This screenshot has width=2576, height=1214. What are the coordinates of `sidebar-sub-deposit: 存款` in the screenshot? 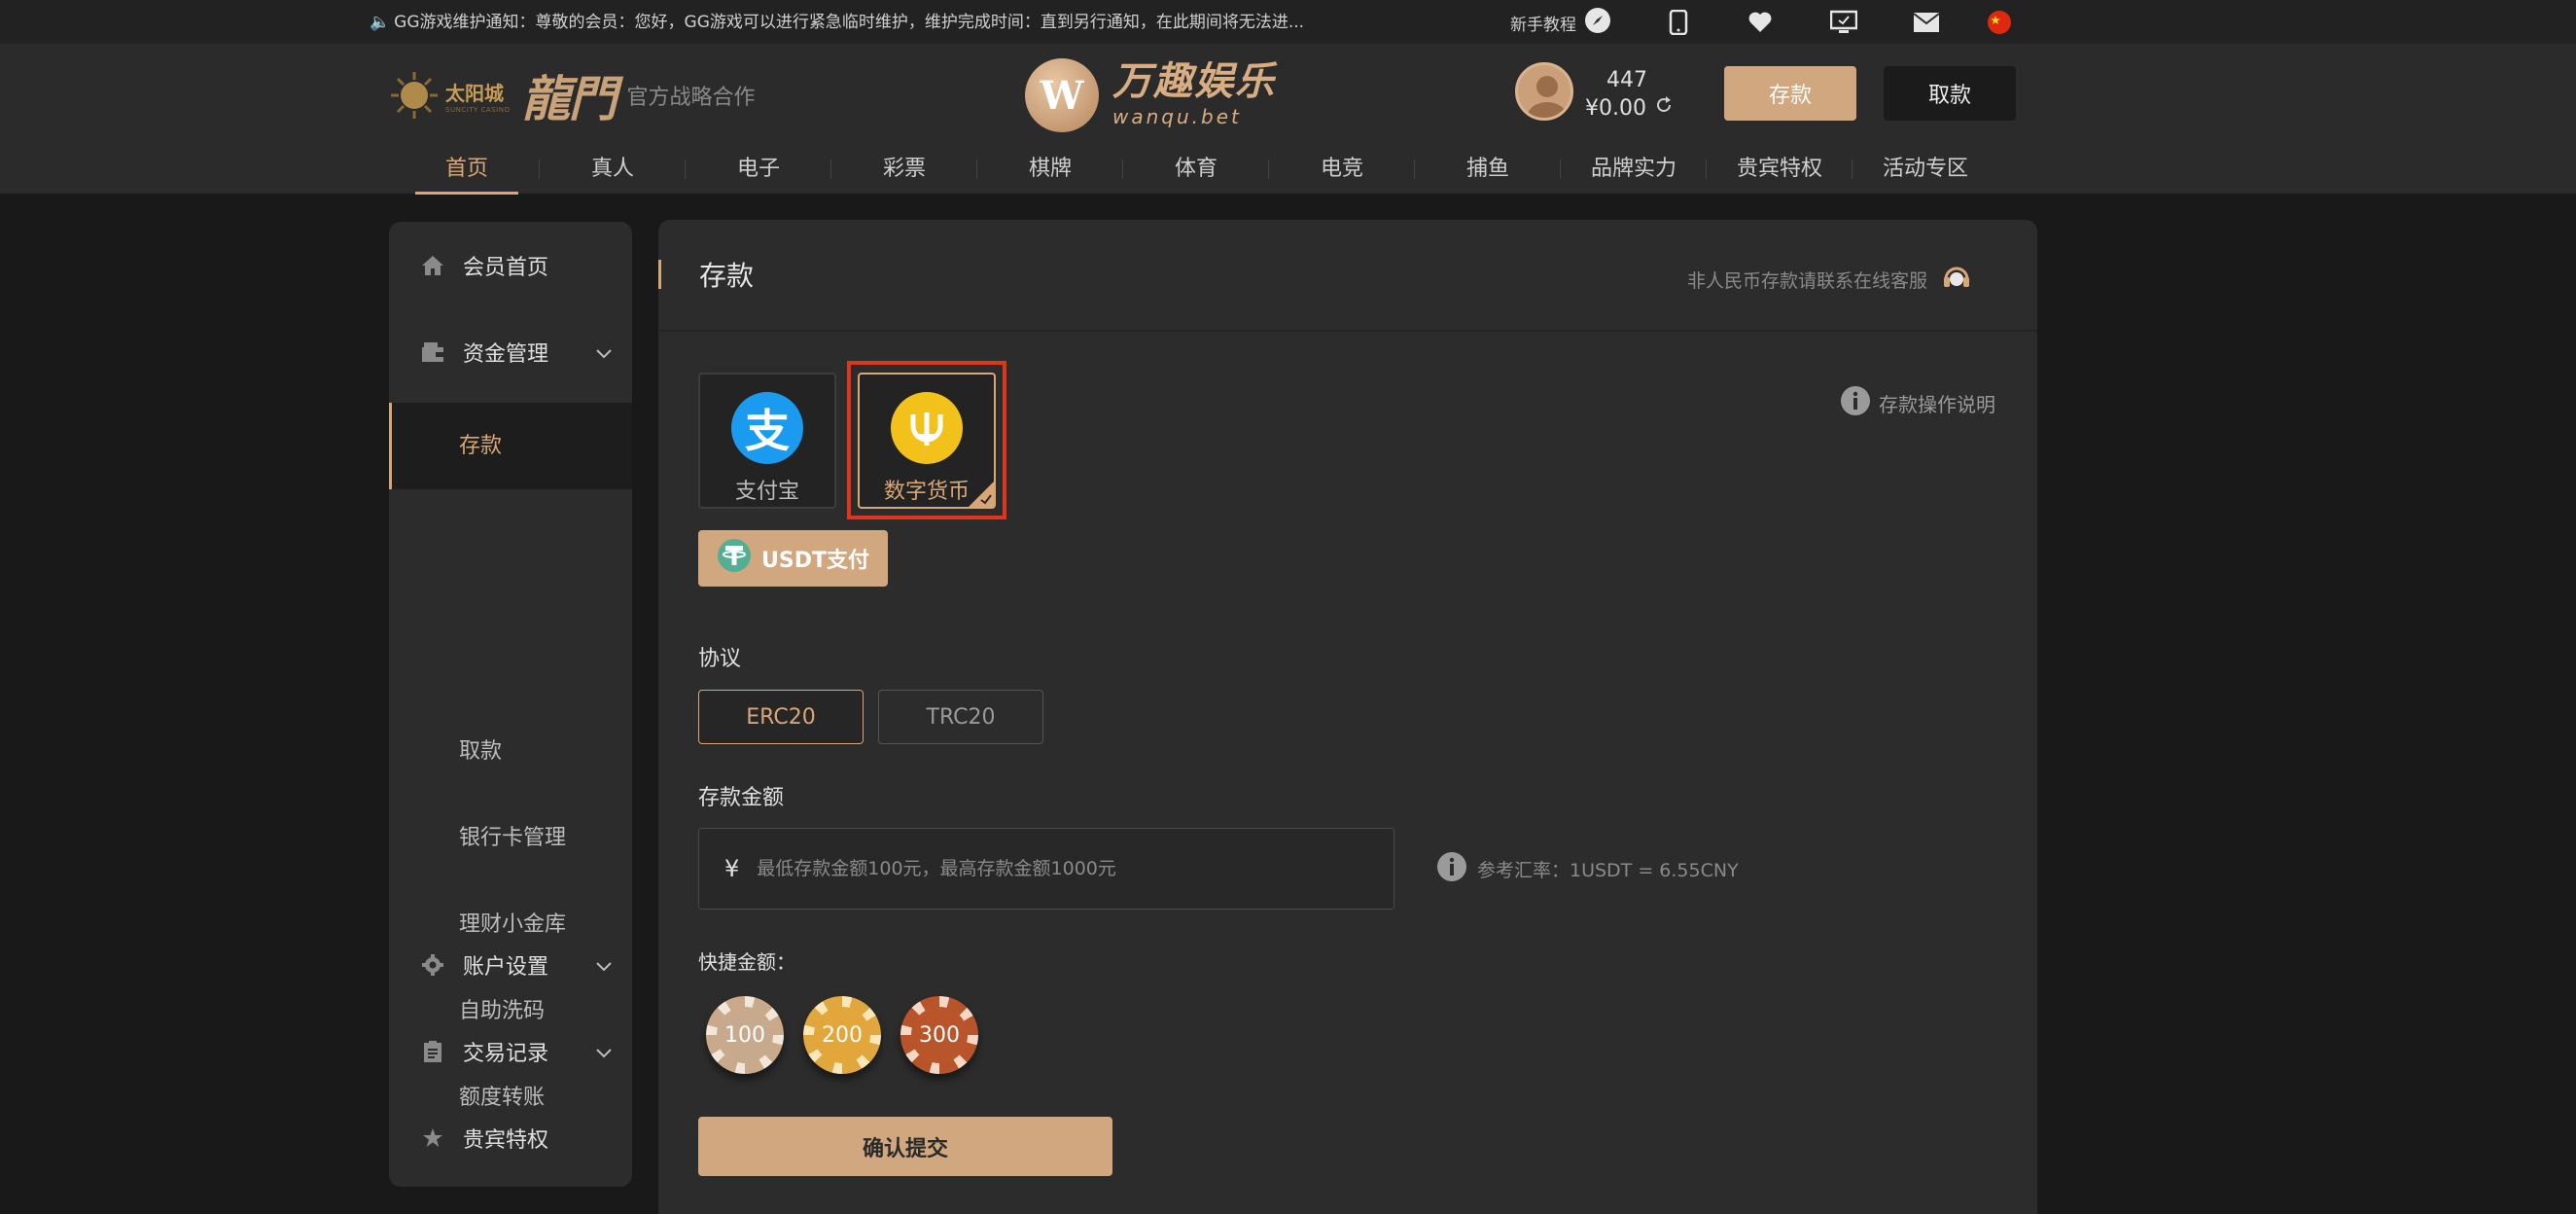 It's located at (510, 446).